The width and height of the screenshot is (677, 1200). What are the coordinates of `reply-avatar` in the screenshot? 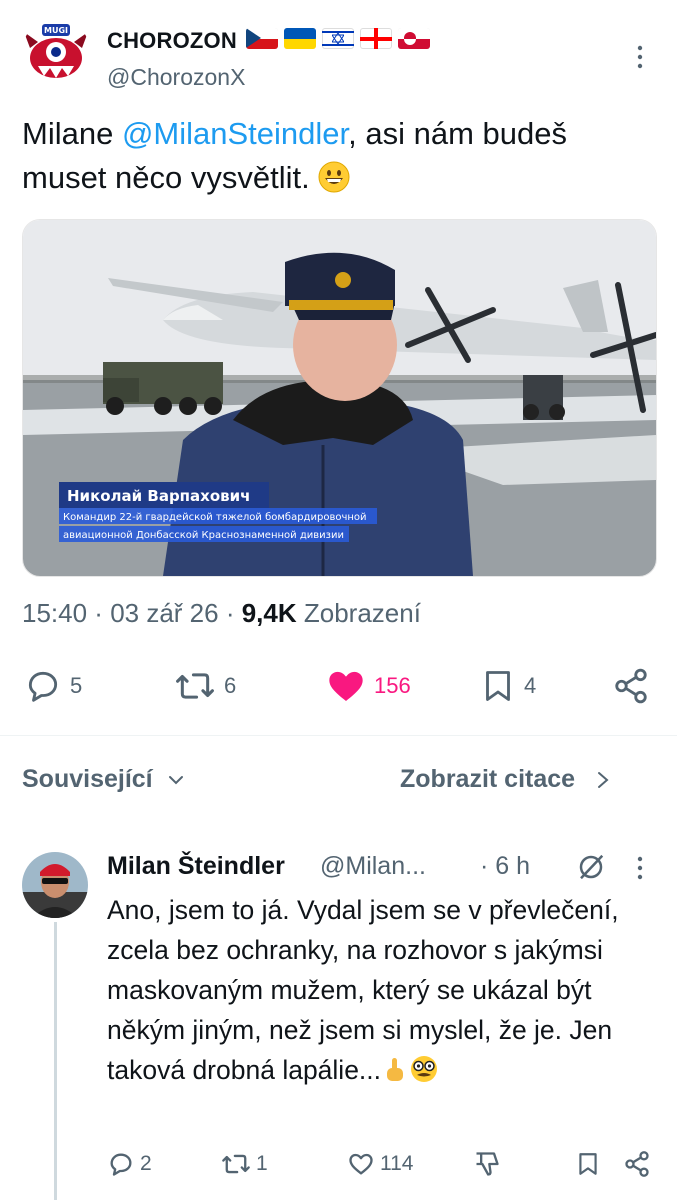 It's located at (55, 885).